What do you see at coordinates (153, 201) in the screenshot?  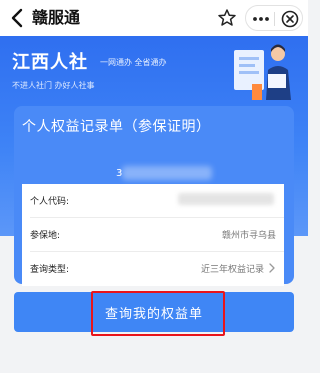 I see `row-personal-code: 个人代码:` at bounding box center [153, 201].